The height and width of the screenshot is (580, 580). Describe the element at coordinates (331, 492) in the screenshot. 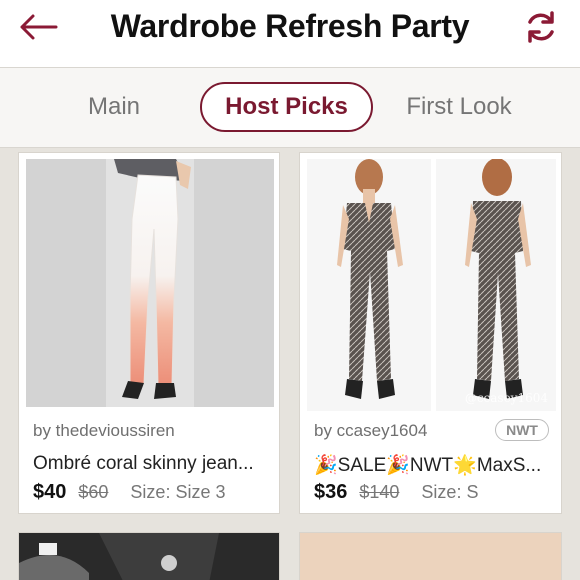

I see `price: $36` at that location.